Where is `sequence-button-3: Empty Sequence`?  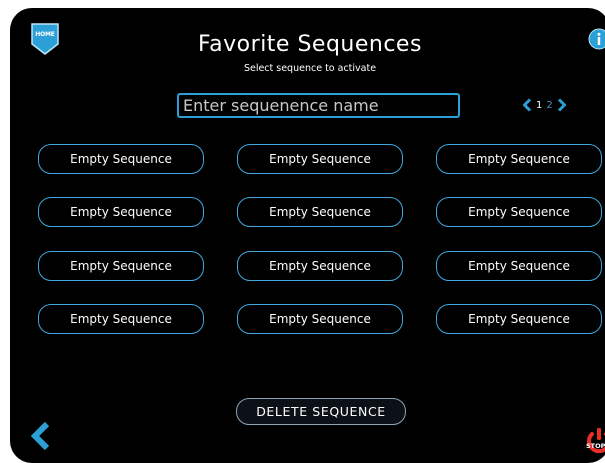
sequence-button-3: Empty Sequence is located at coordinates (519, 159).